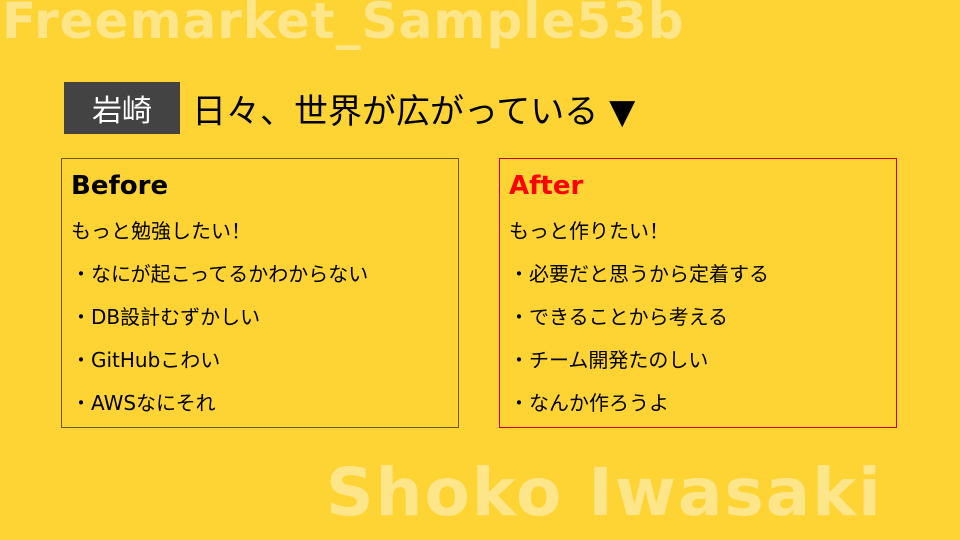 The width and height of the screenshot is (960, 540). I want to click on before-line: ・AWSなにそれ, so click(143, 403).